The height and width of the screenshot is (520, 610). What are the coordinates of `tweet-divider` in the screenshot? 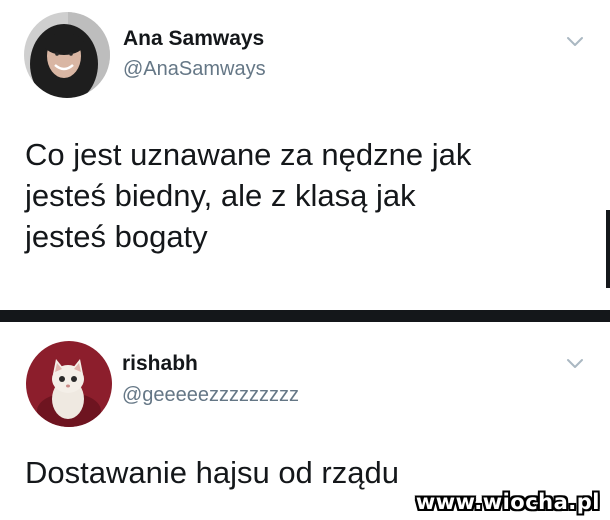 It's located at (305, 316).